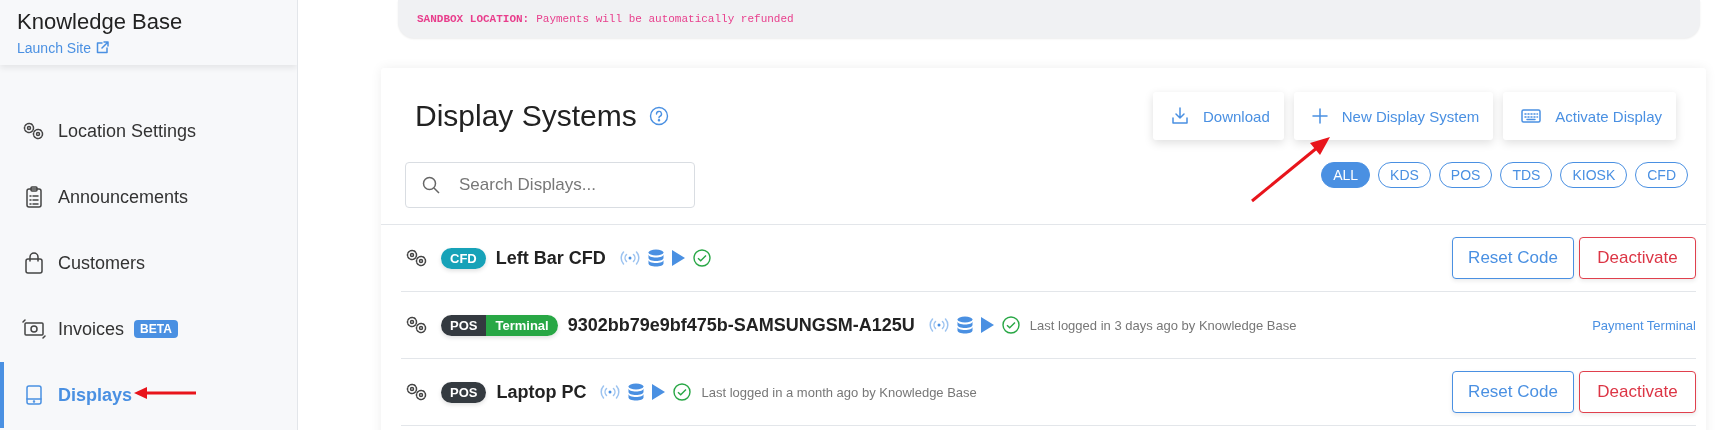 This screenshot has height=430, width=1720. I want to click on plus-icon, so click(1319, 116).